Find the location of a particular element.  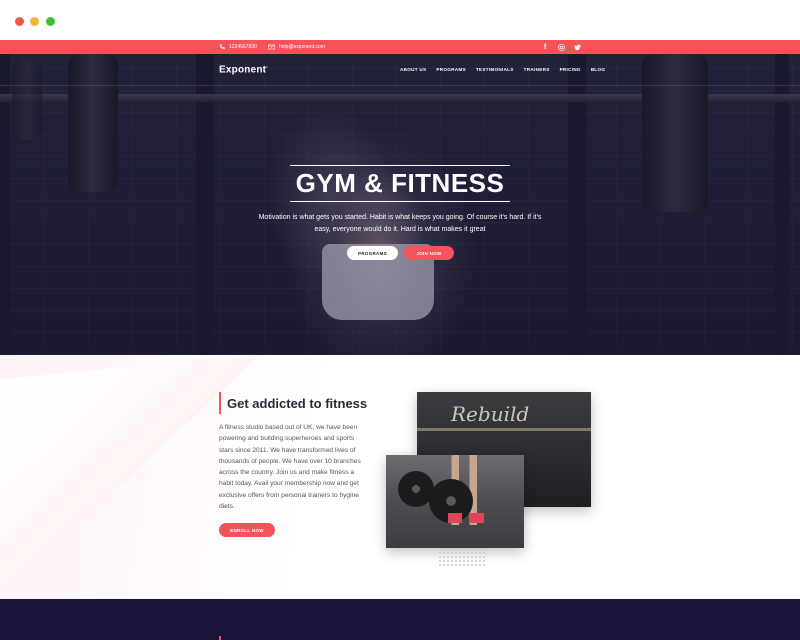

close-window-button is located at coordinates (19, 21).